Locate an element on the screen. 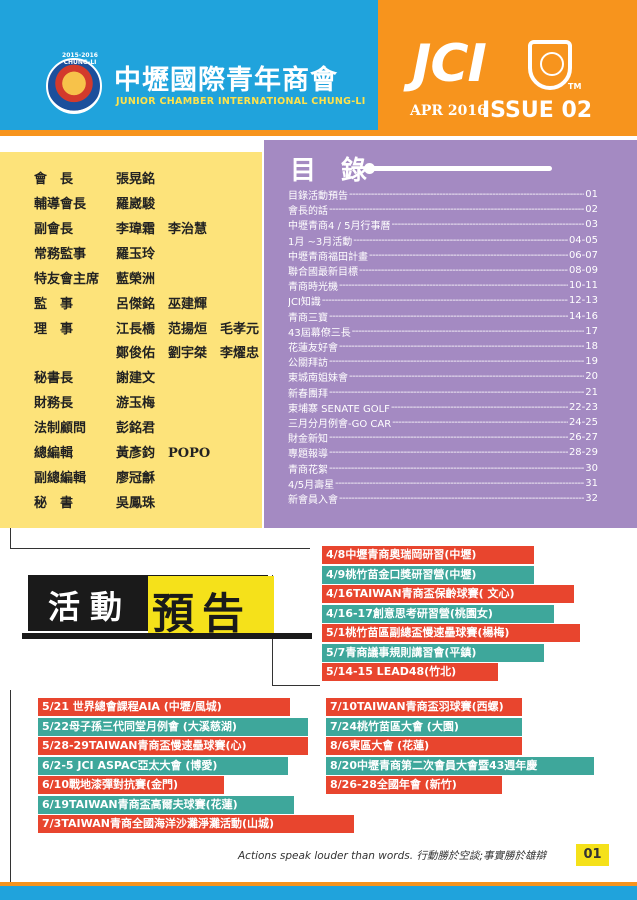  toc-item-label: 三月分月例會-GO CAR is located at coordinates (340, 424).